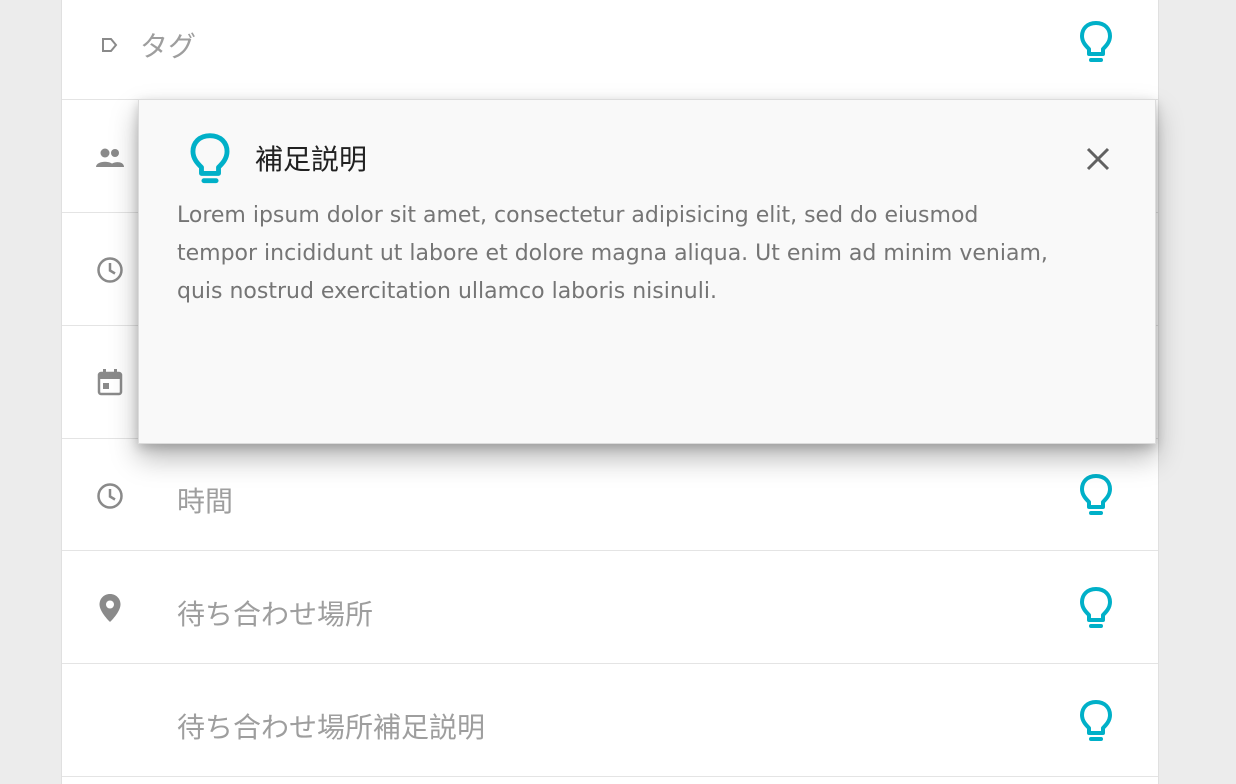  What do you see at coordinates (331, 727) in the screenshot?
I see `field-label-meeting-place-note: 待ち合わせ場所補足説明` at bounding box center [331, 727].